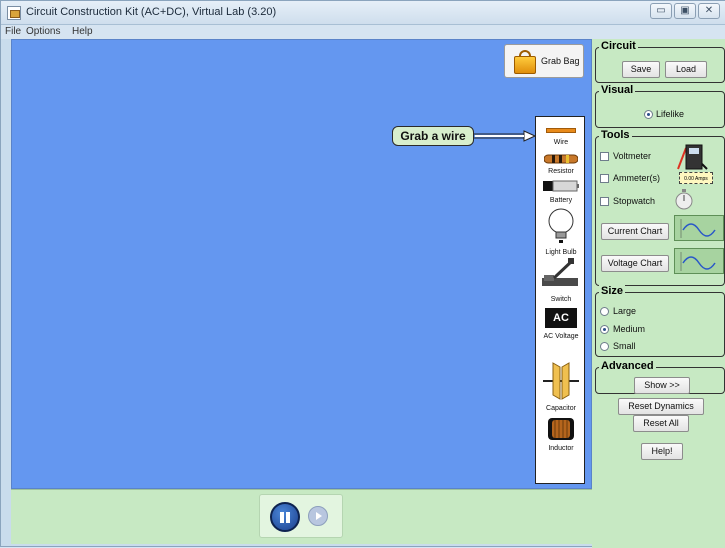 The image size is (725, 548). I want to click on current-chart-icon, so click(699, 228).